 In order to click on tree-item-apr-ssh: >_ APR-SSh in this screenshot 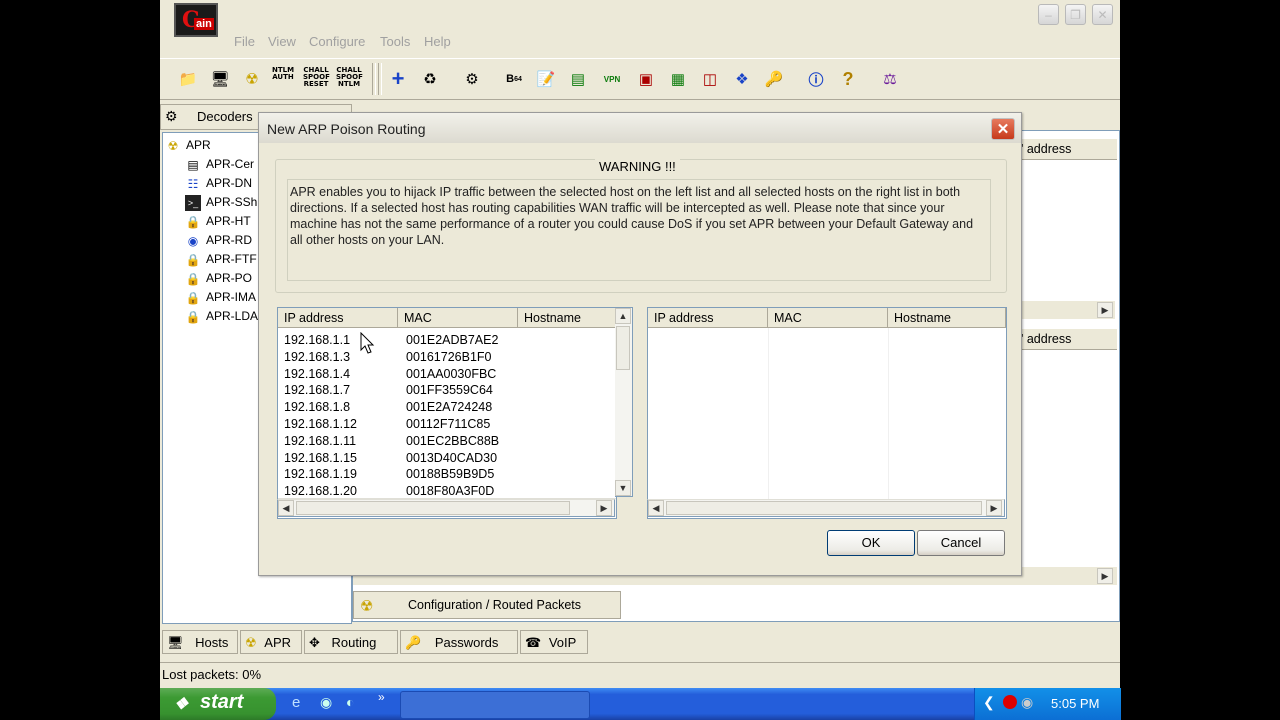, I will do `click(221, 204)`.